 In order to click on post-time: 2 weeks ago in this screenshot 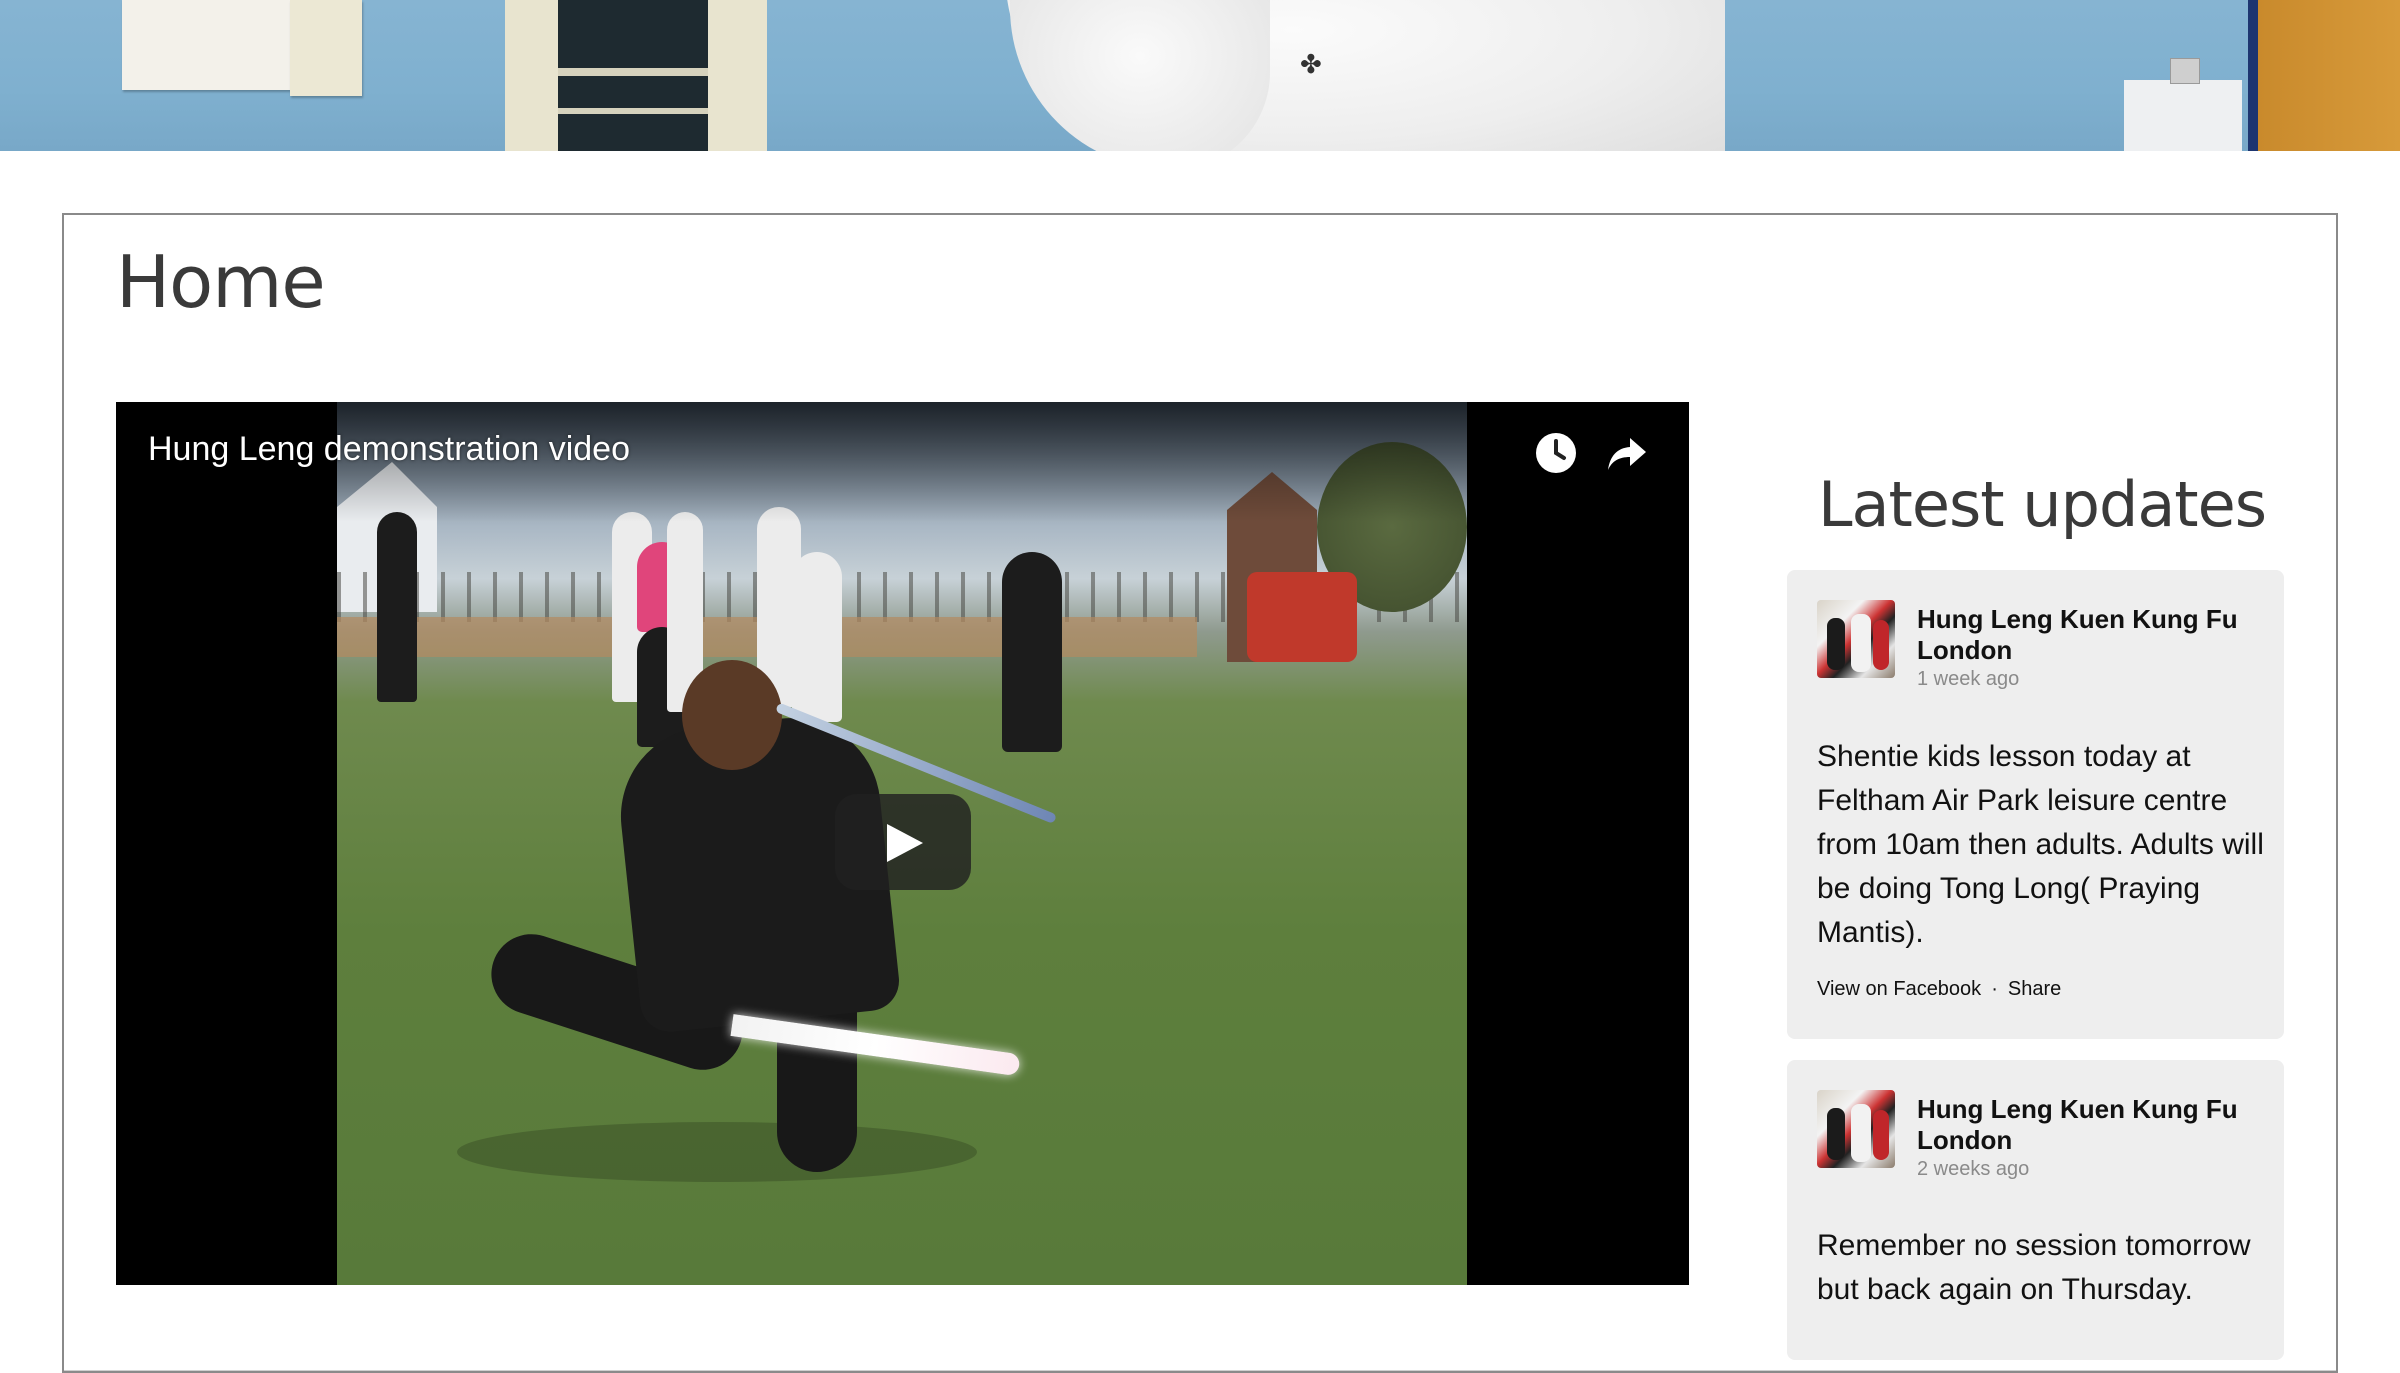, I will do `click(1973, 1169)`.